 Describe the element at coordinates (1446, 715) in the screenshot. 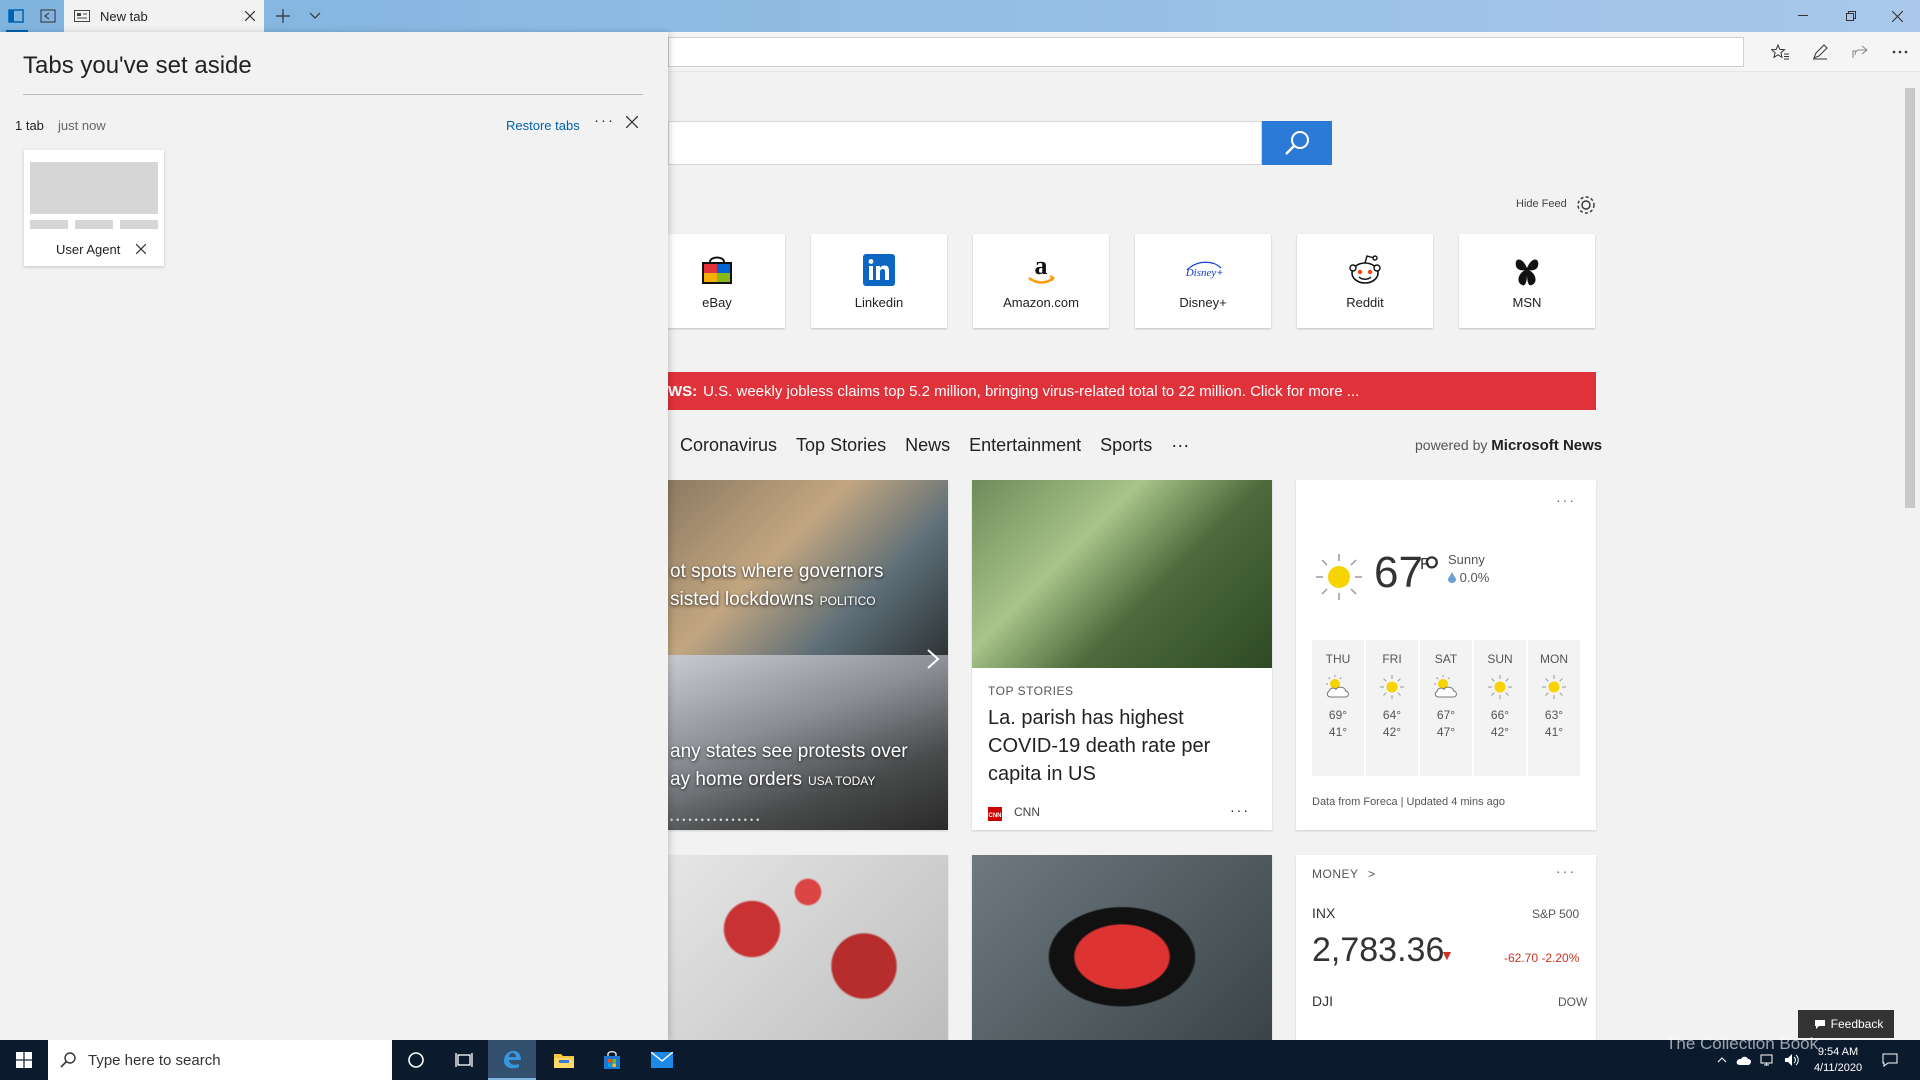

I see `forecast-high: 67°` at that location.